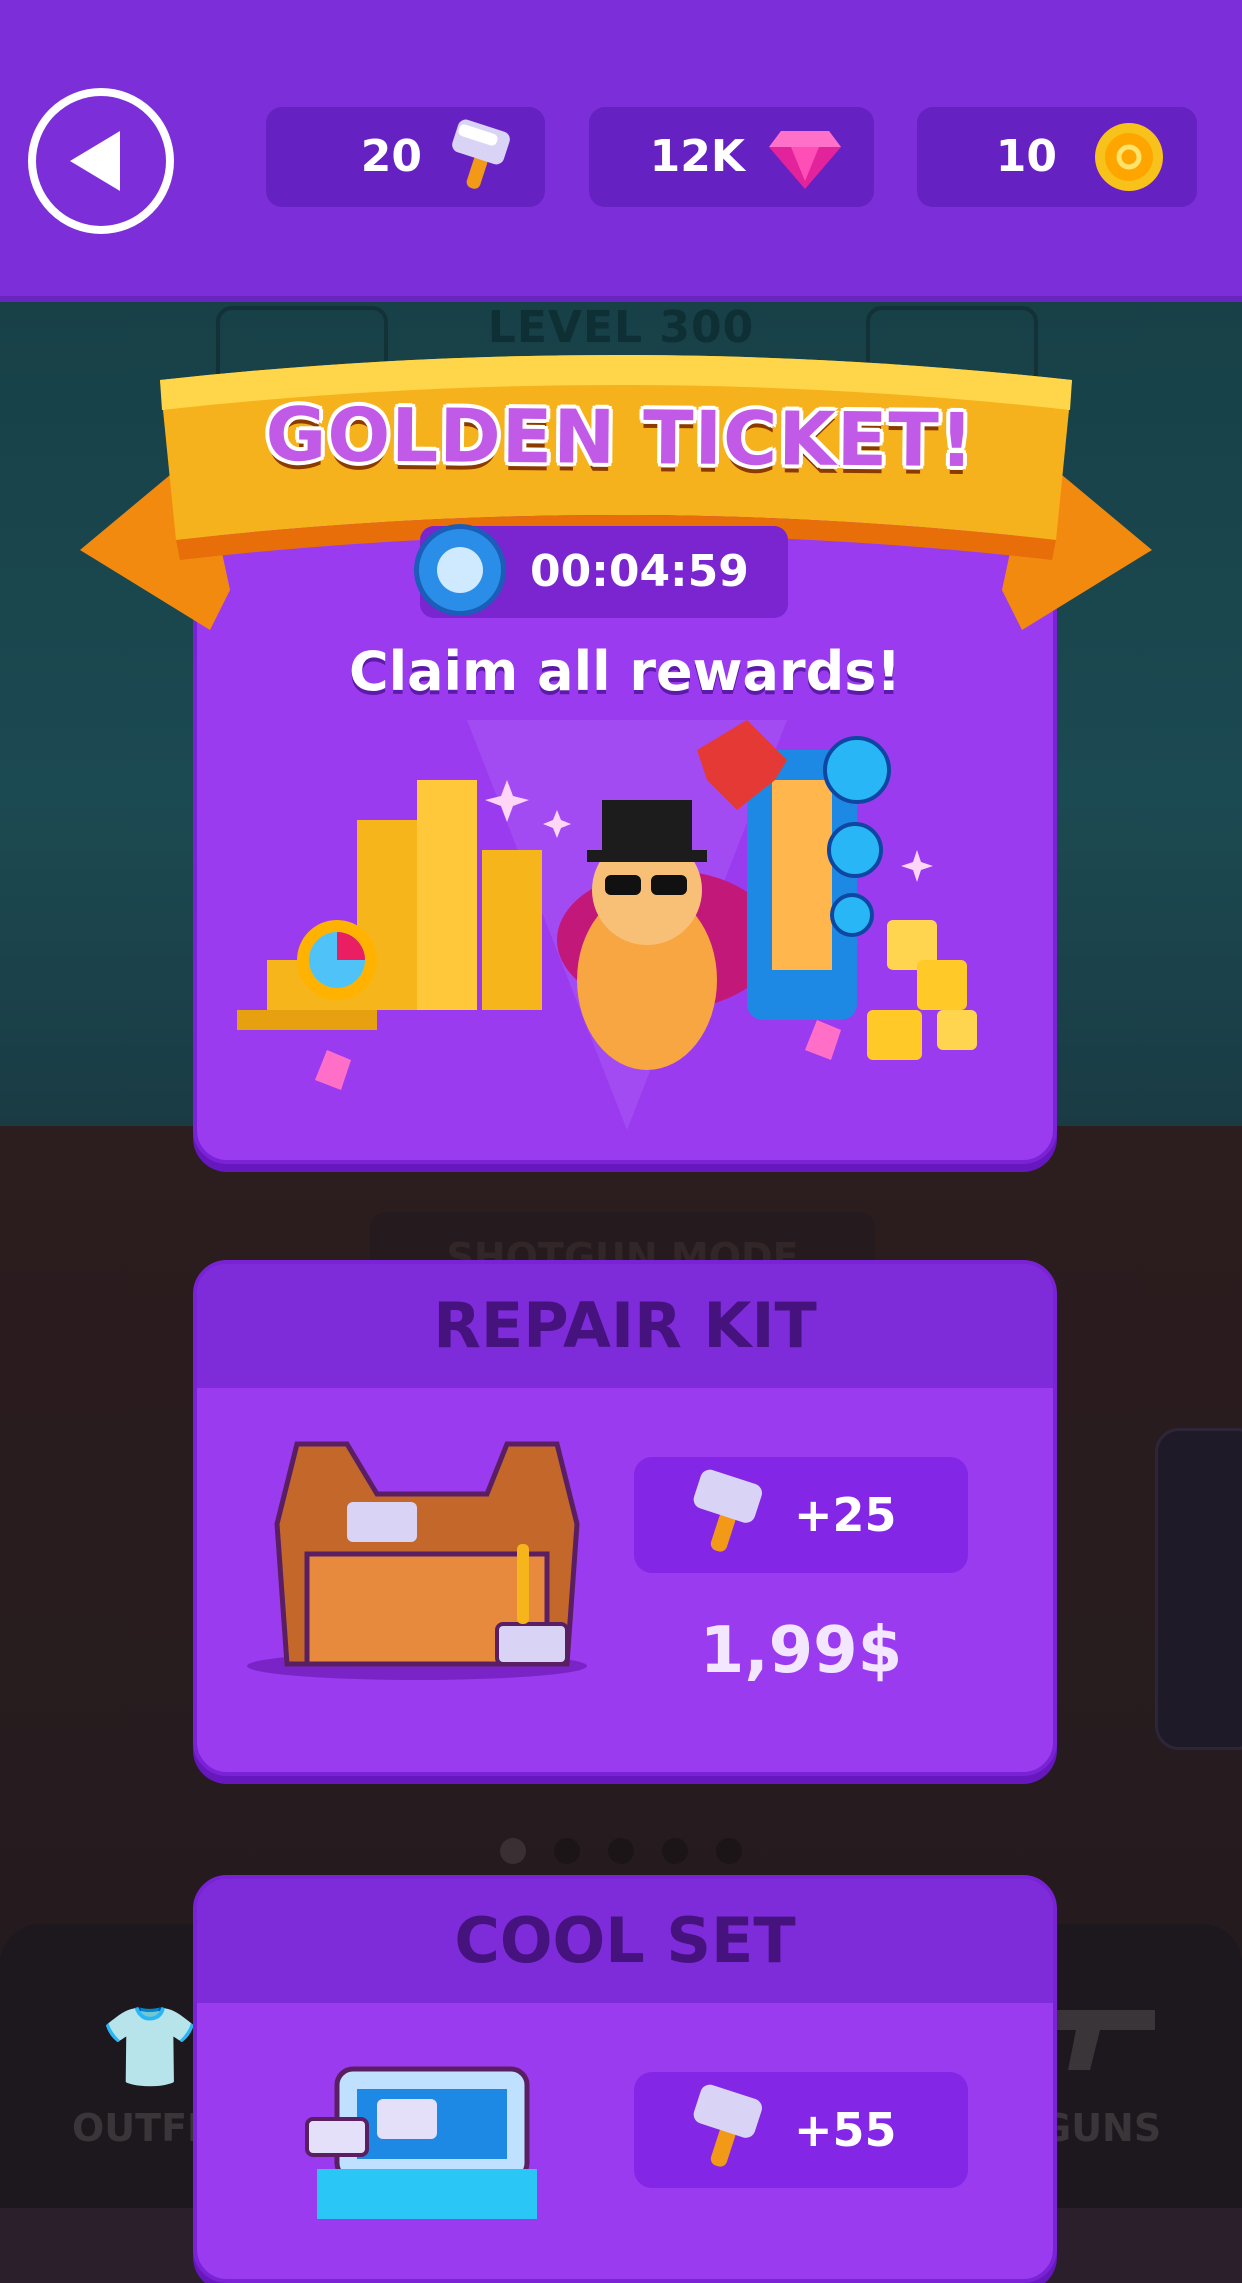 The image size is (1242, 2283). I want to click on gem-count: 12K, so click(697, 156).